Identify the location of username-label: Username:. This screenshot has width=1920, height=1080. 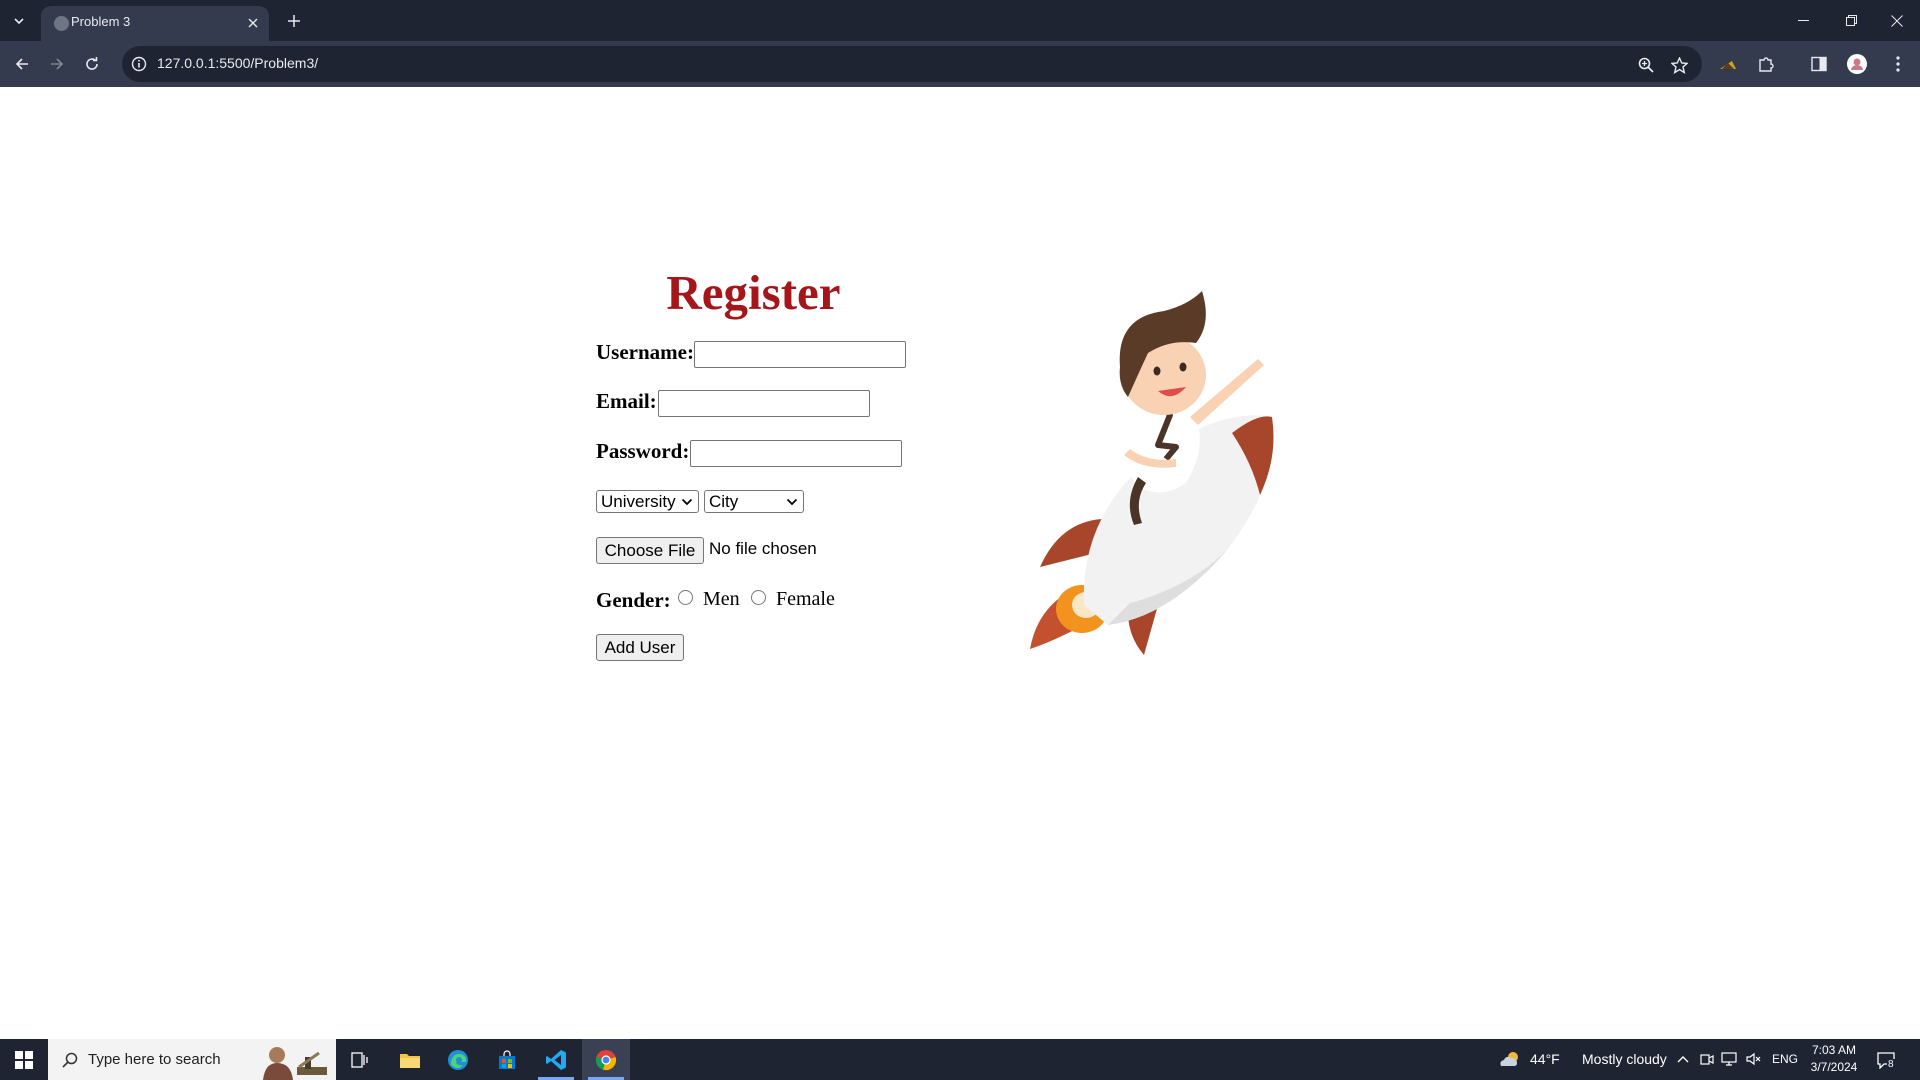
(645, 352).